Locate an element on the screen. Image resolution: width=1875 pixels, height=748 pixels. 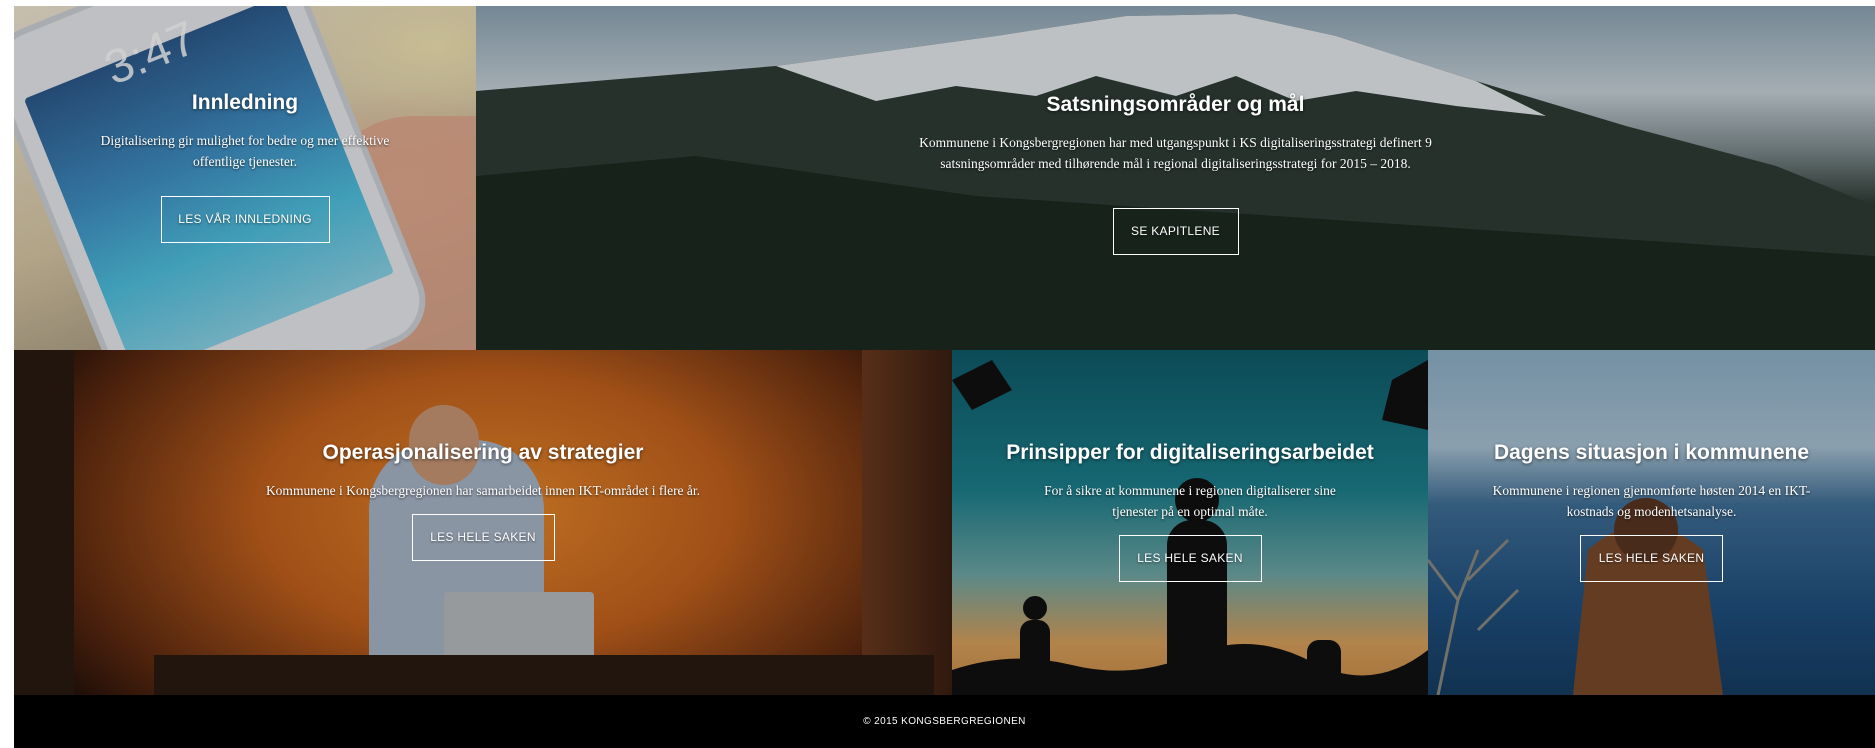
read-introduction-button: LES VÅR INNLEDNING is located at coordinates (245, 219).